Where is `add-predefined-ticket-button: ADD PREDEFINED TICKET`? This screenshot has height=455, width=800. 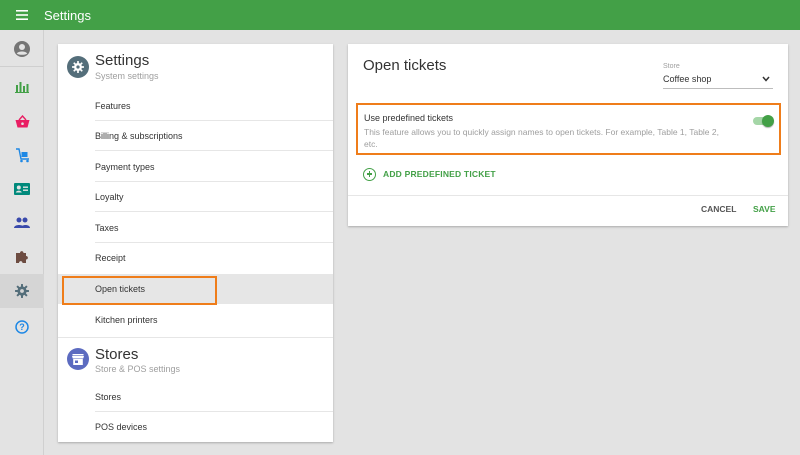 add-predefined-ticket-button: ADD PREDEFINED TICKET is located at coordinates (429, 174).